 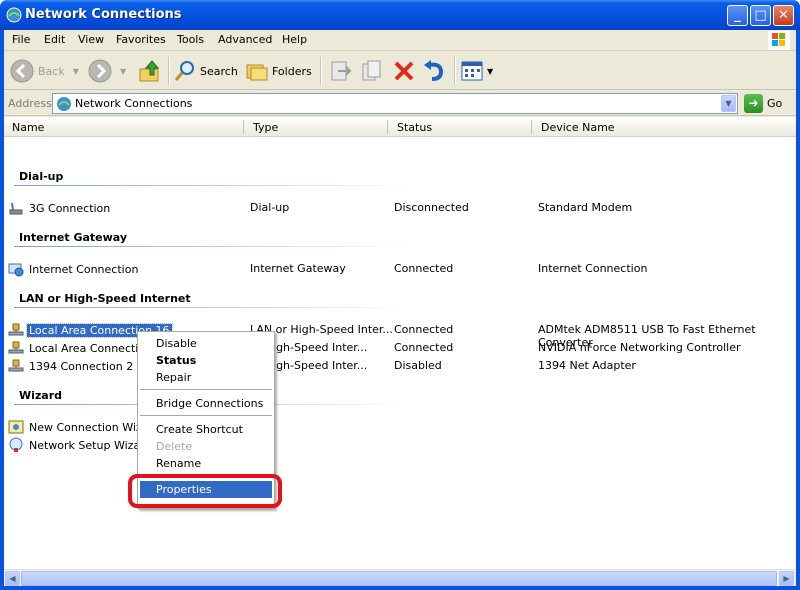 I want to click on menu-item-repair: Repair, so click(x=206, y=377).